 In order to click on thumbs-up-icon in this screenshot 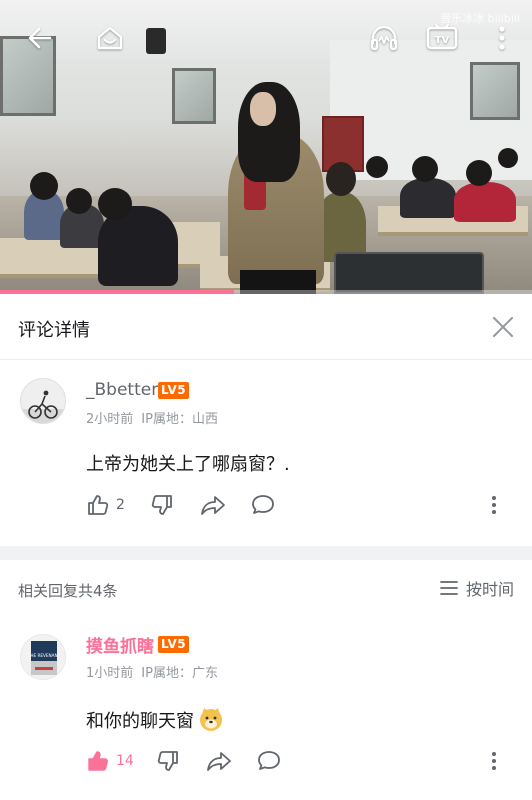, I will do `click(98, 505)`.